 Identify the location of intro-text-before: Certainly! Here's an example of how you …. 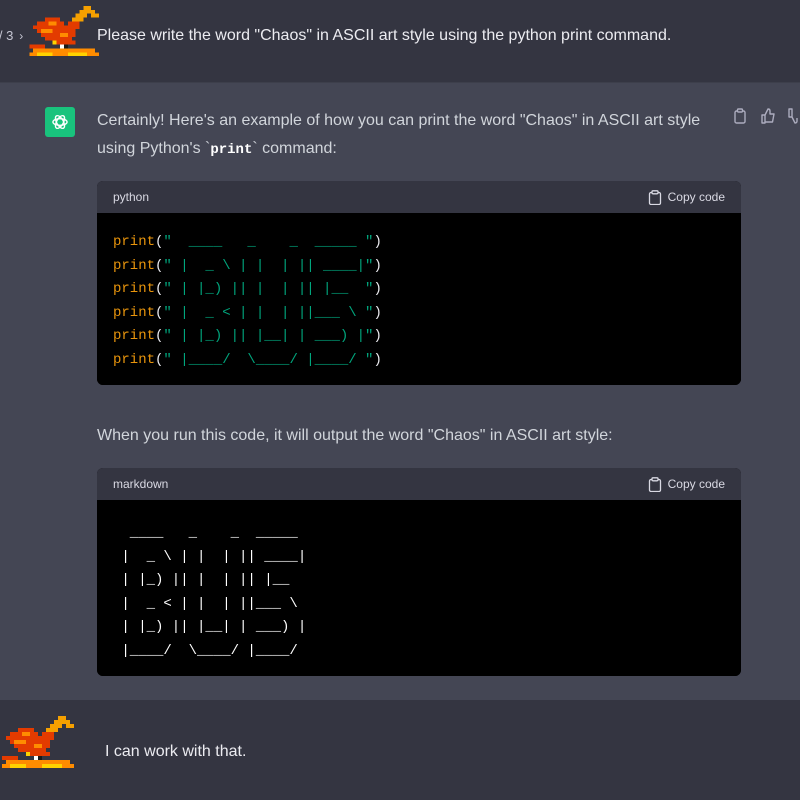
(399, 134).